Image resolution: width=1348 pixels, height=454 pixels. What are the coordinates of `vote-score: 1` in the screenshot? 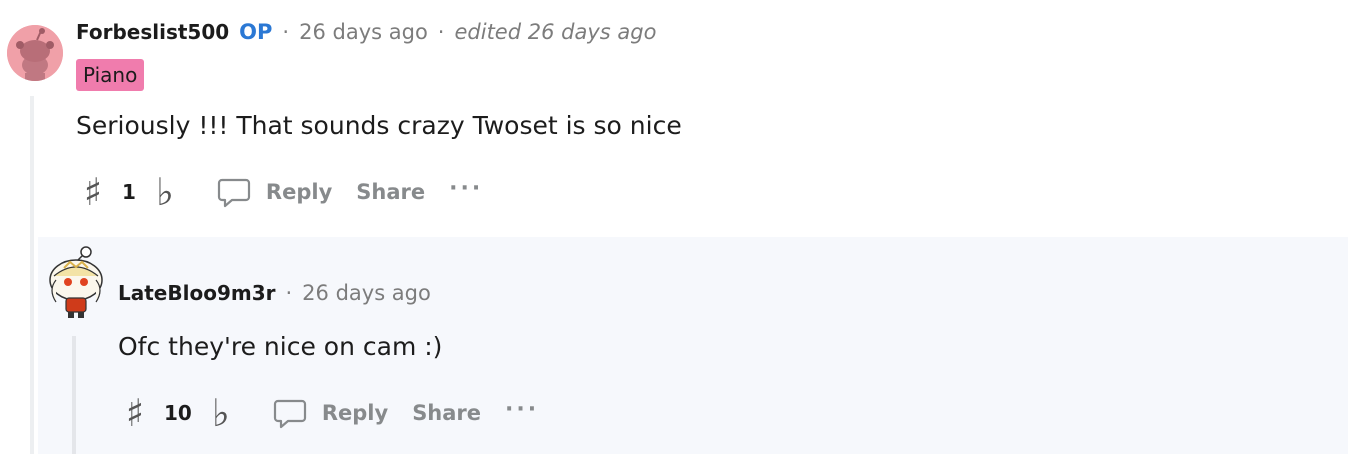 It's located at (129, 192).